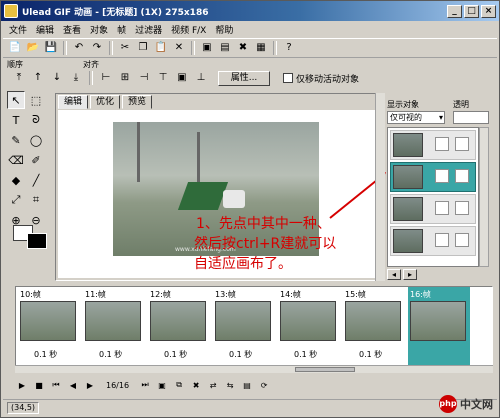 The height and width of the screenshot is (418, 500). What do you see at coordinates (488, 11) in the screenshot?
I see `close-button: ×` at bounding box center [488, 11].